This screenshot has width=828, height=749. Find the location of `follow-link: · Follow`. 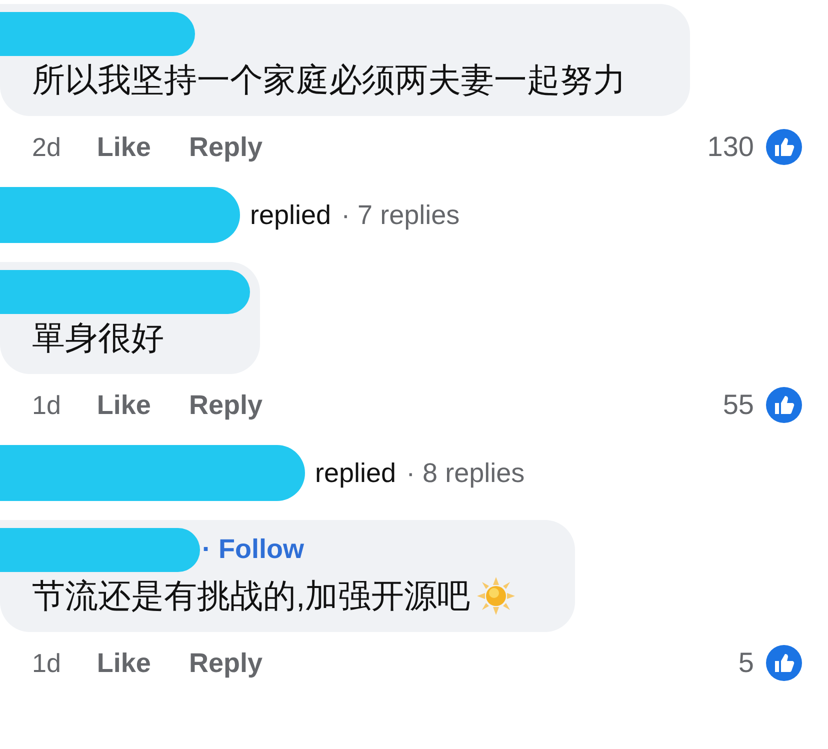

follow-link: · Follow is located at coordinates (253, 549).